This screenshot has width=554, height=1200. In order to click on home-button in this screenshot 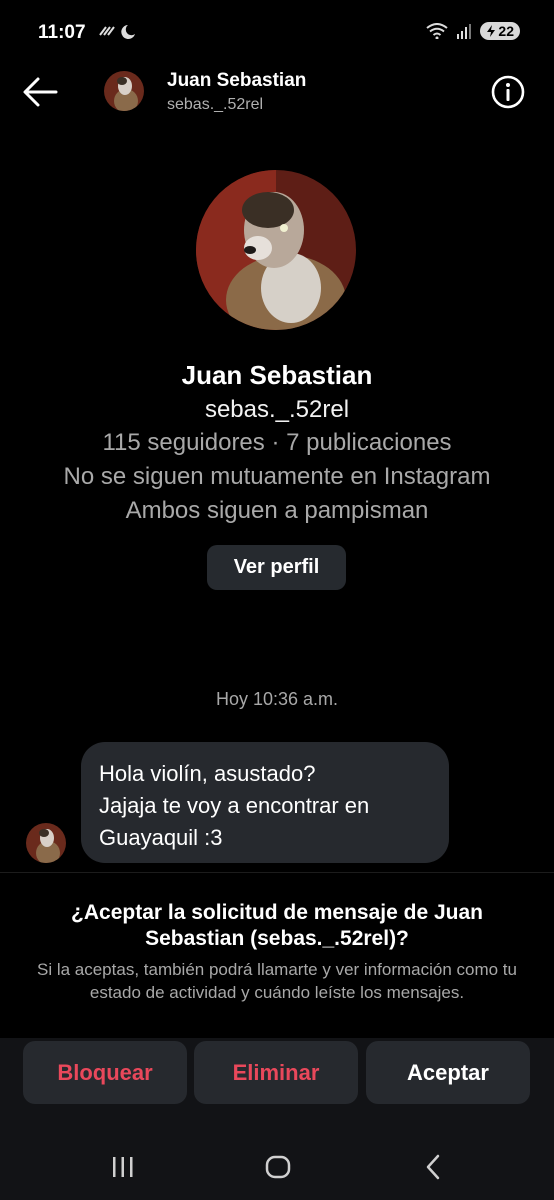, I will do `click(278, 1167)`.